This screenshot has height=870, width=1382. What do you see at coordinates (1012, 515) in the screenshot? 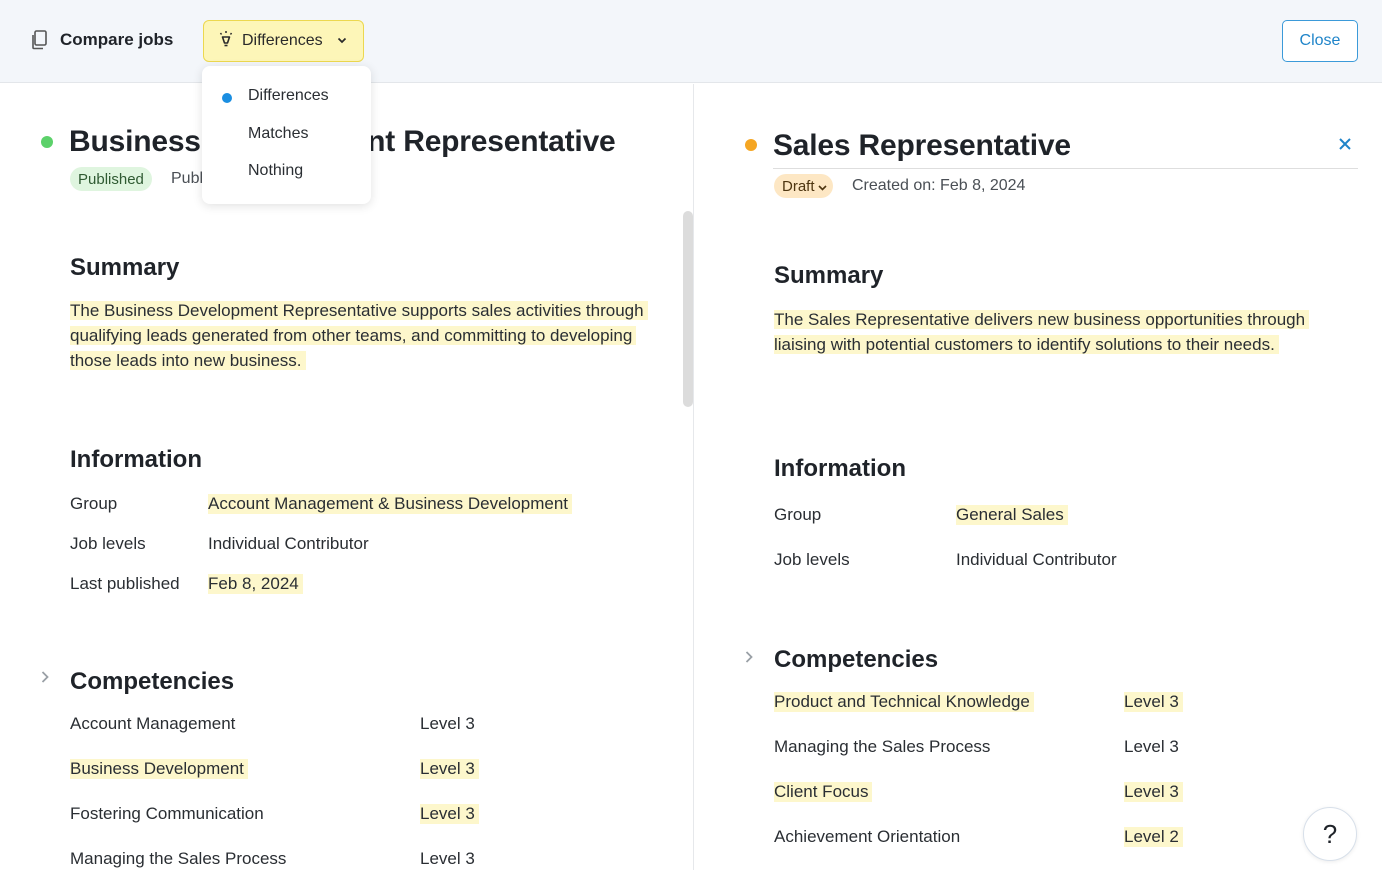
I see `right-info-value: General Sales` at bounding box center [1012, 515].